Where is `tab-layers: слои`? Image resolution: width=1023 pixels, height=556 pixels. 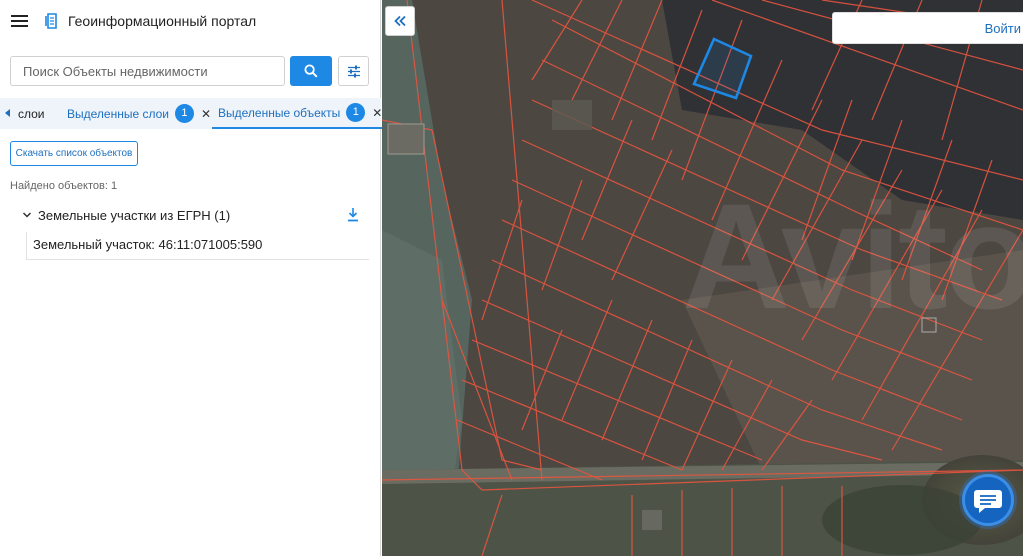
tab-layers: слои is located at coordinates (31, 113).